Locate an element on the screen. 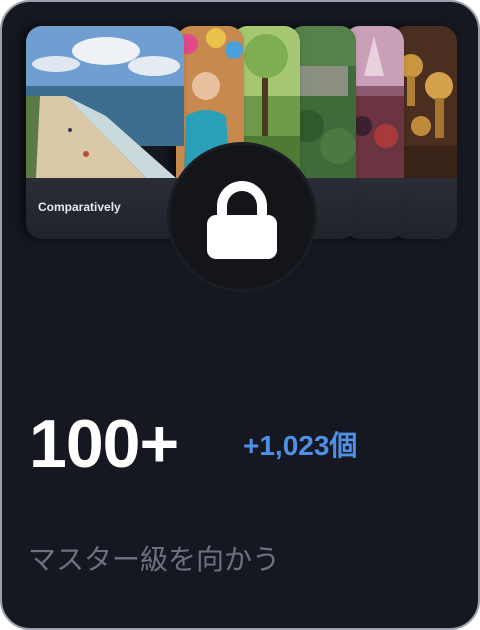 This screenshot has height=630, width=480. lock-badge is located at coordinates (242, 217).